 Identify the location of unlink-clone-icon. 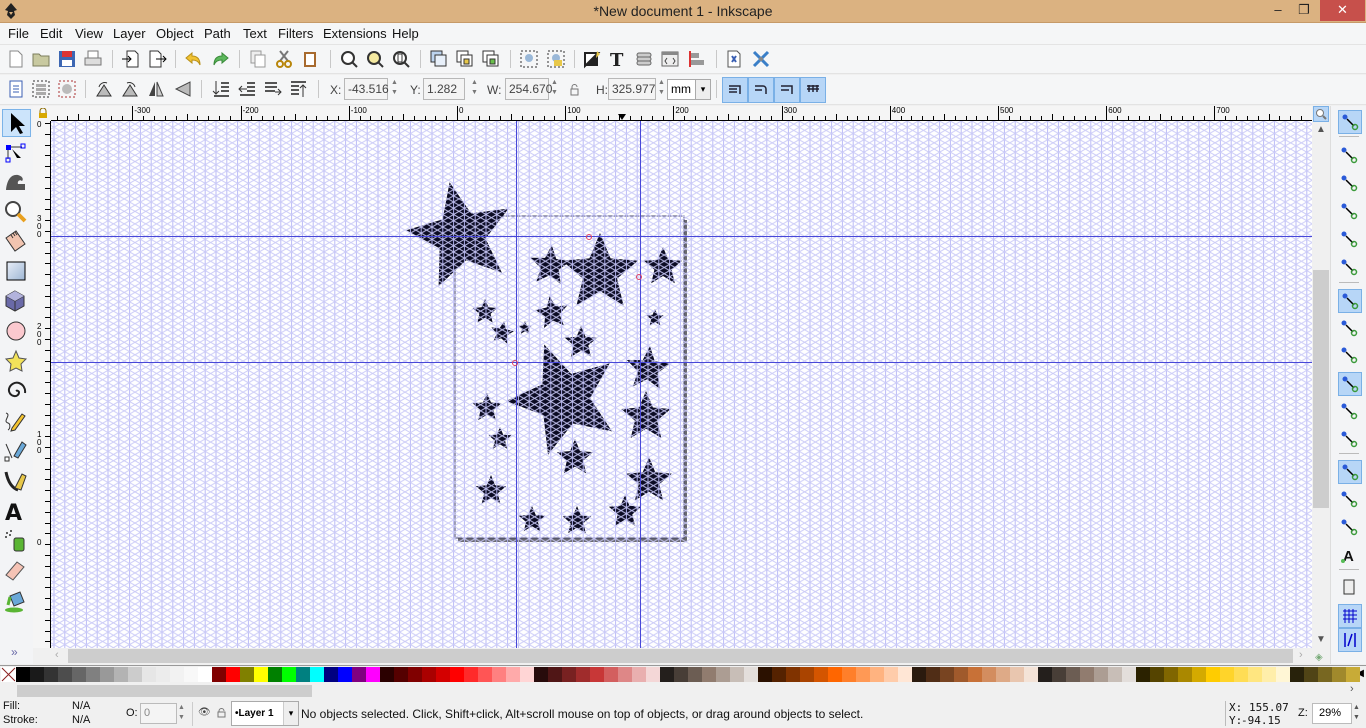
(491, 59).